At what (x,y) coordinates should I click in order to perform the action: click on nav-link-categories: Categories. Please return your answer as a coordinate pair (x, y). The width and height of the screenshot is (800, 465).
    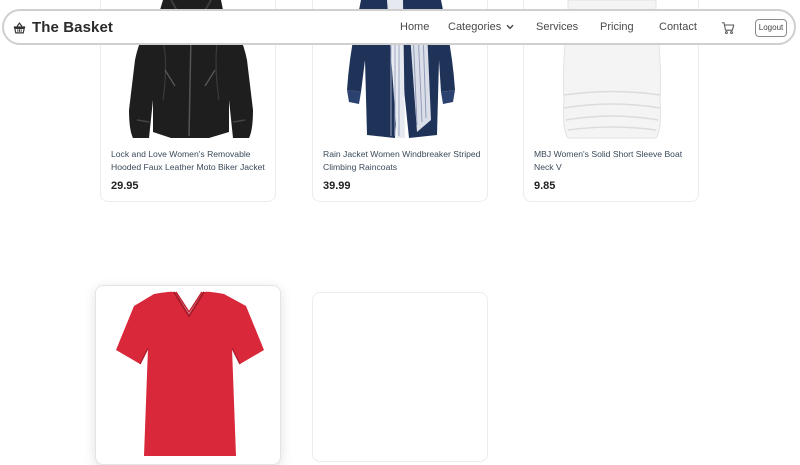
    Looking at the image, I should click on (481, 27).